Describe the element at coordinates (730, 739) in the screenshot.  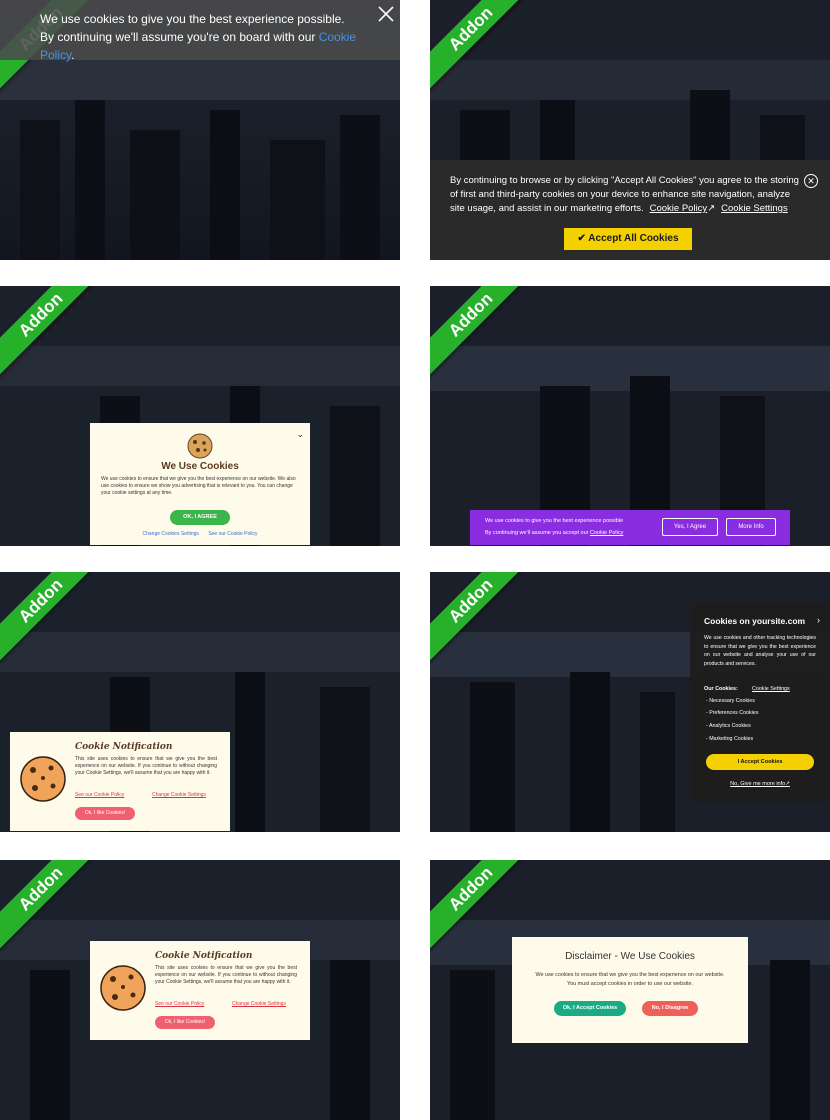
I see `cookie-type-item: - Marketing Cookies` at that location.